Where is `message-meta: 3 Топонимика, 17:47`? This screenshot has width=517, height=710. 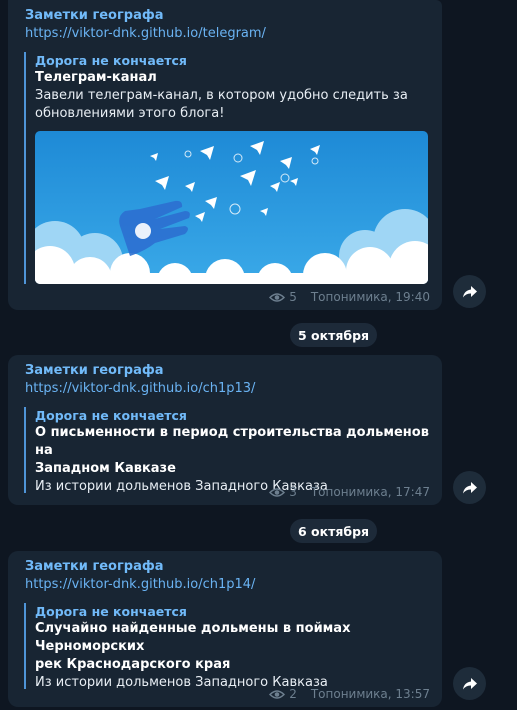 message-meta: 3 Топонимика, 17:47 is located at coordinates (349, 492).